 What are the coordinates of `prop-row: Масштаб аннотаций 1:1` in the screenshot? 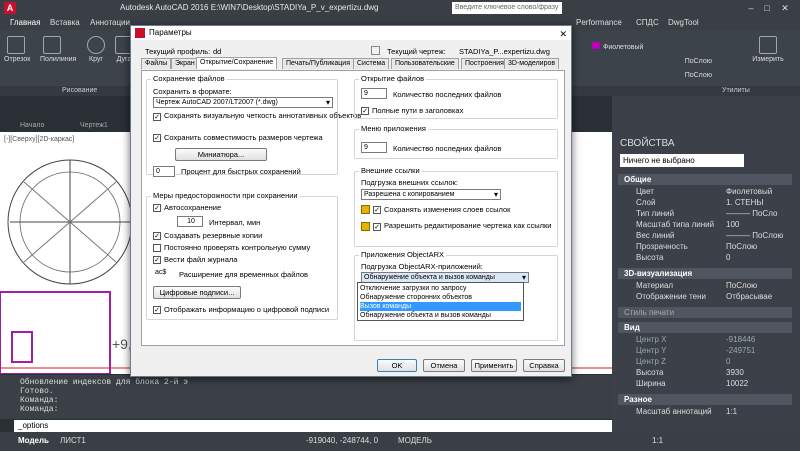 It's located at (705, 411).